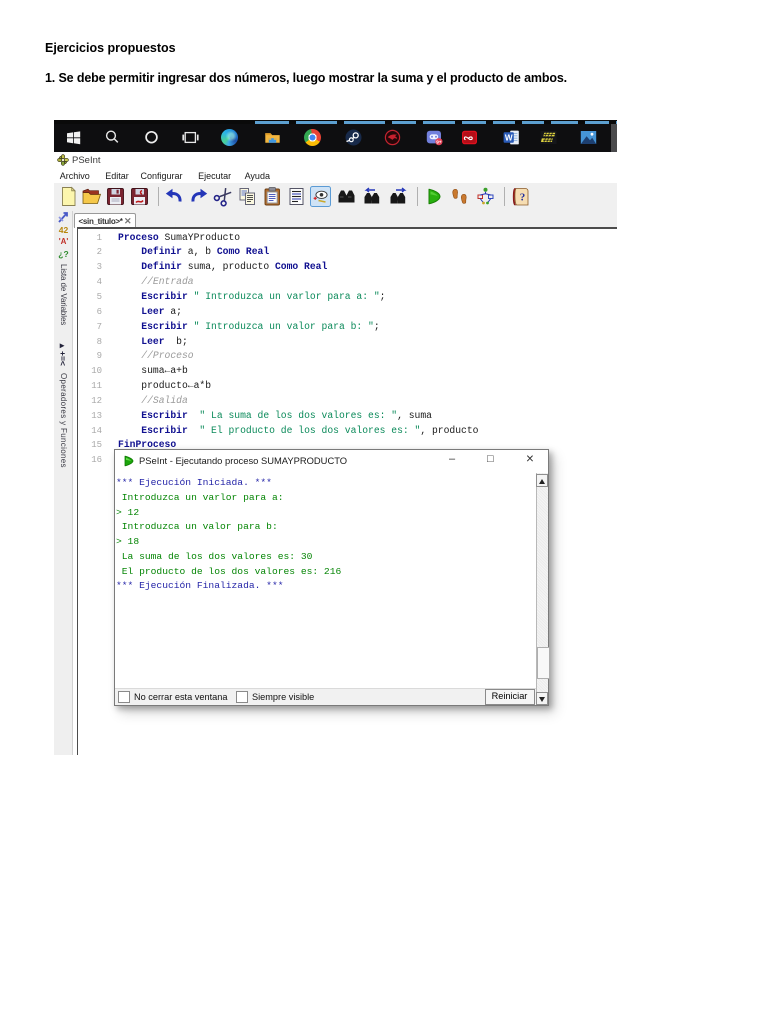 This screenshot has height=1024, width=768. What do you see at coordinates (508, 138) in the screenshot?
I see `svg-text: W` at bounding box center [508, 138].